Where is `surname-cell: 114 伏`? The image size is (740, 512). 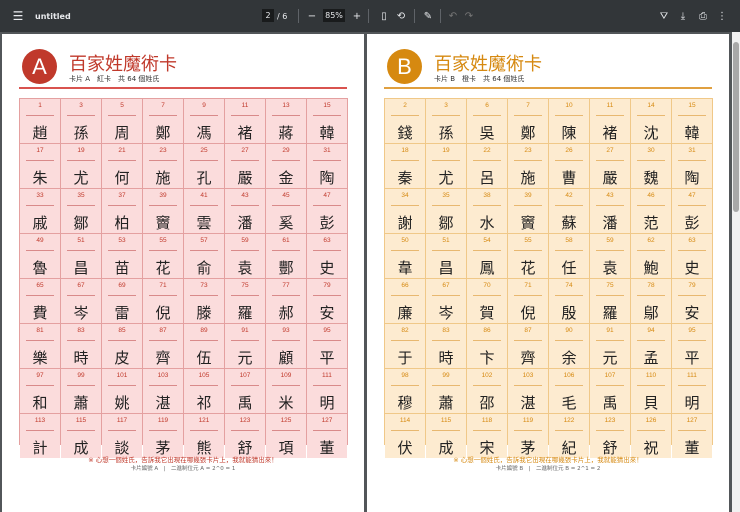 surname-cell: 114 伏 is located at coordinates (405, 436).